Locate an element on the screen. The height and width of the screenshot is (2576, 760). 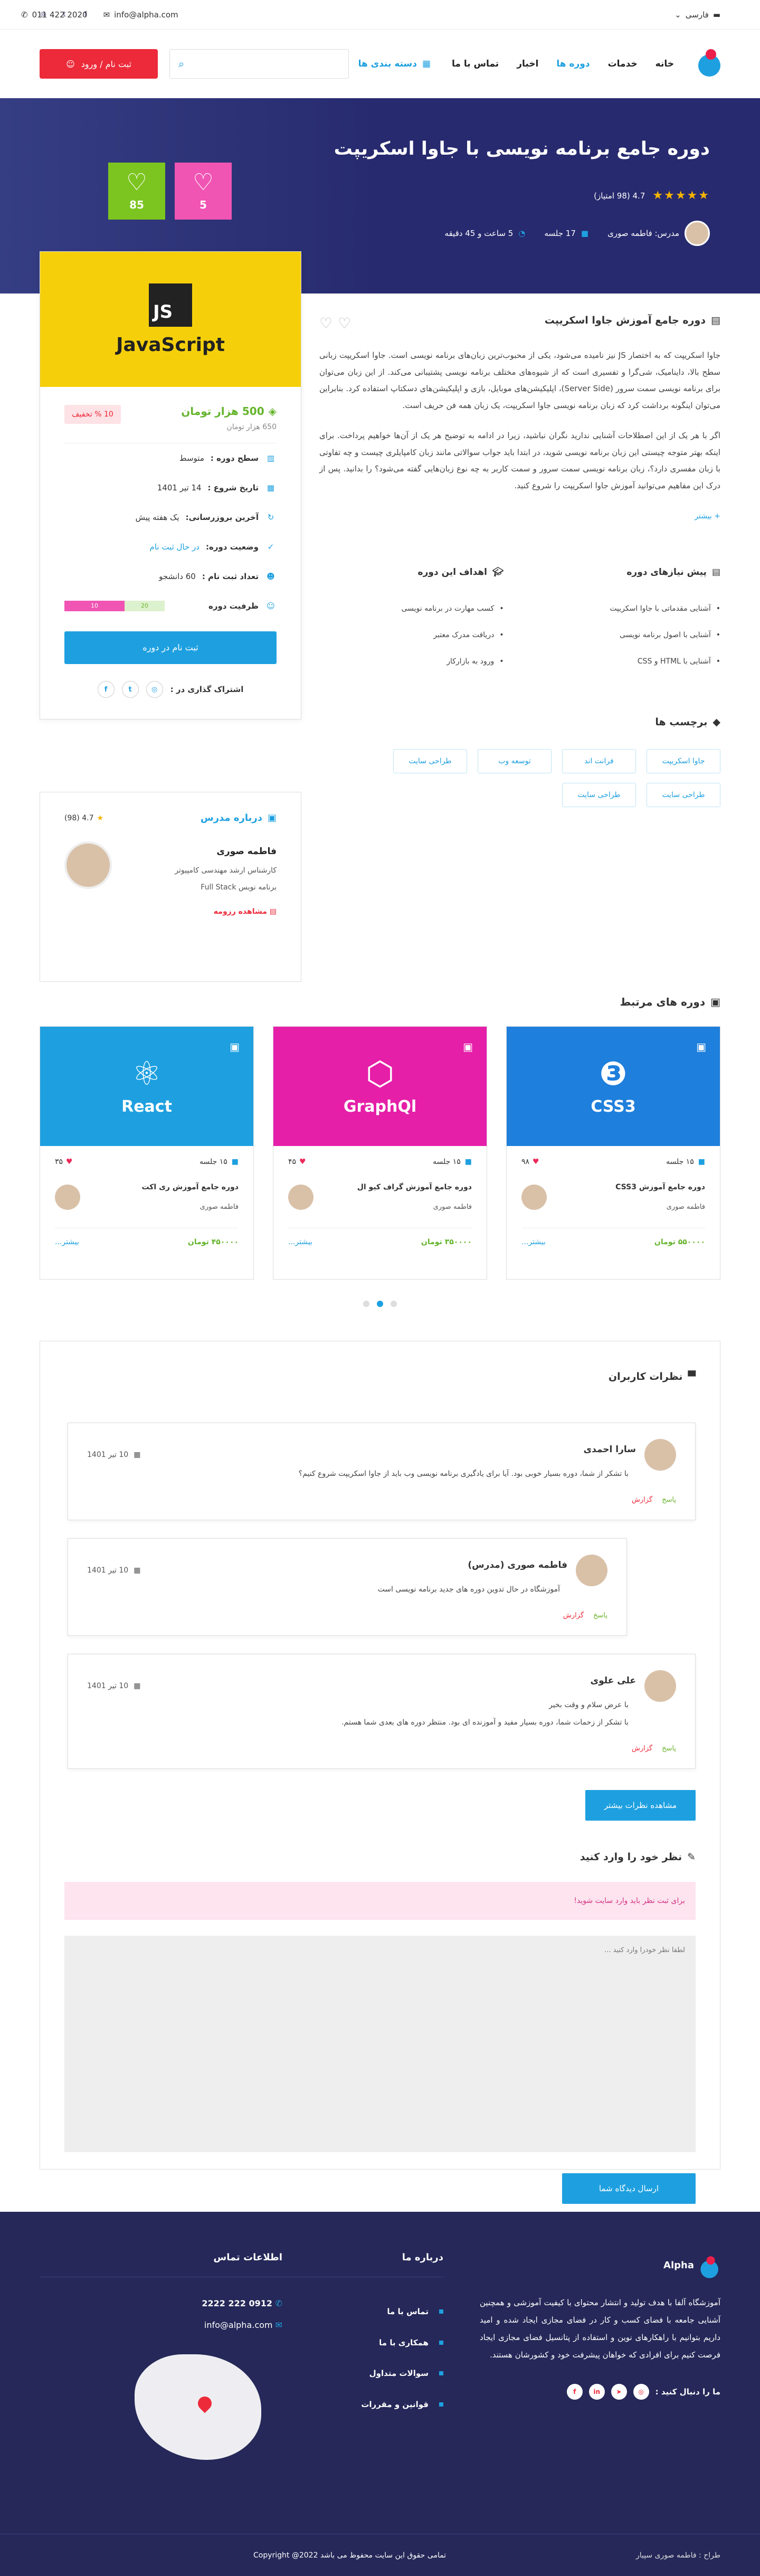
dislike-button: ♡ 5 is located at coordinates (203, 191).